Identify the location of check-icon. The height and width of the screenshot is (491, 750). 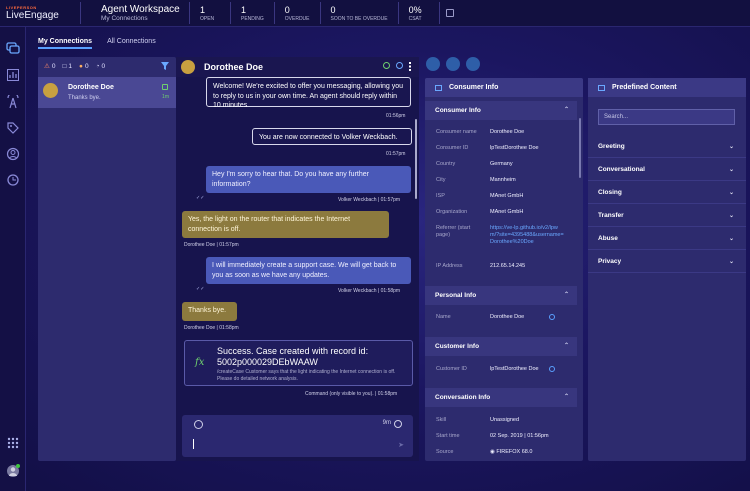
(399, 65).